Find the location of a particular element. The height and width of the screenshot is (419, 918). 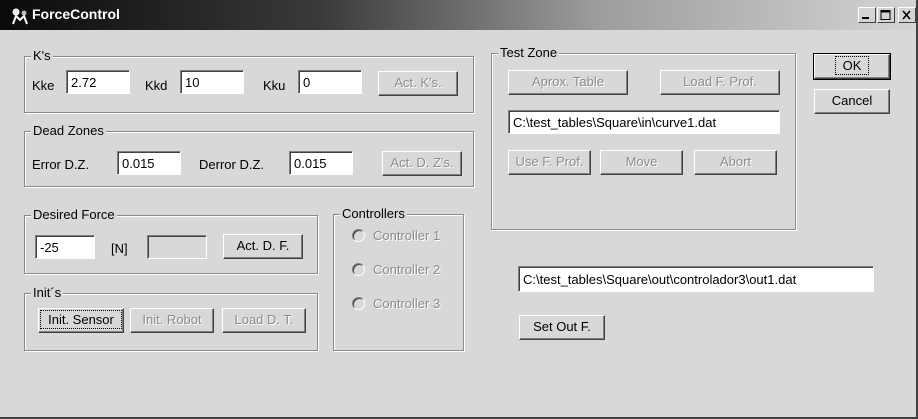

controller-2-label: Controller 2 is located at coordinates (407, 269).